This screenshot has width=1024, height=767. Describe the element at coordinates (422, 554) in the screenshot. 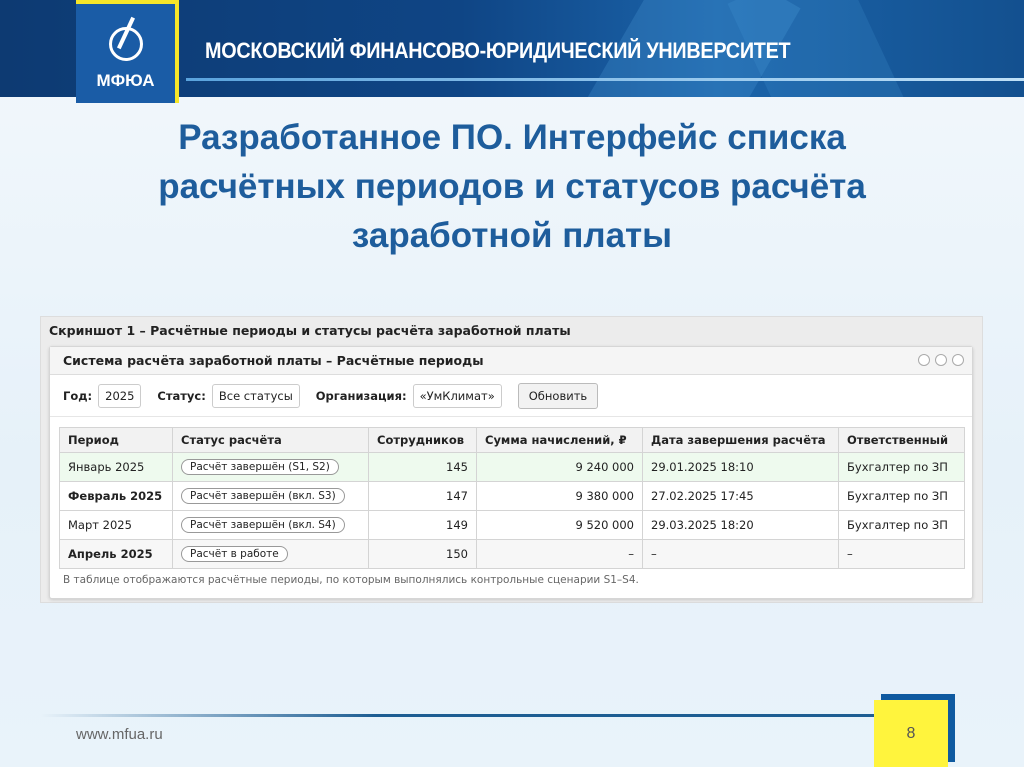

I see `employees-cell: 150` at that location.